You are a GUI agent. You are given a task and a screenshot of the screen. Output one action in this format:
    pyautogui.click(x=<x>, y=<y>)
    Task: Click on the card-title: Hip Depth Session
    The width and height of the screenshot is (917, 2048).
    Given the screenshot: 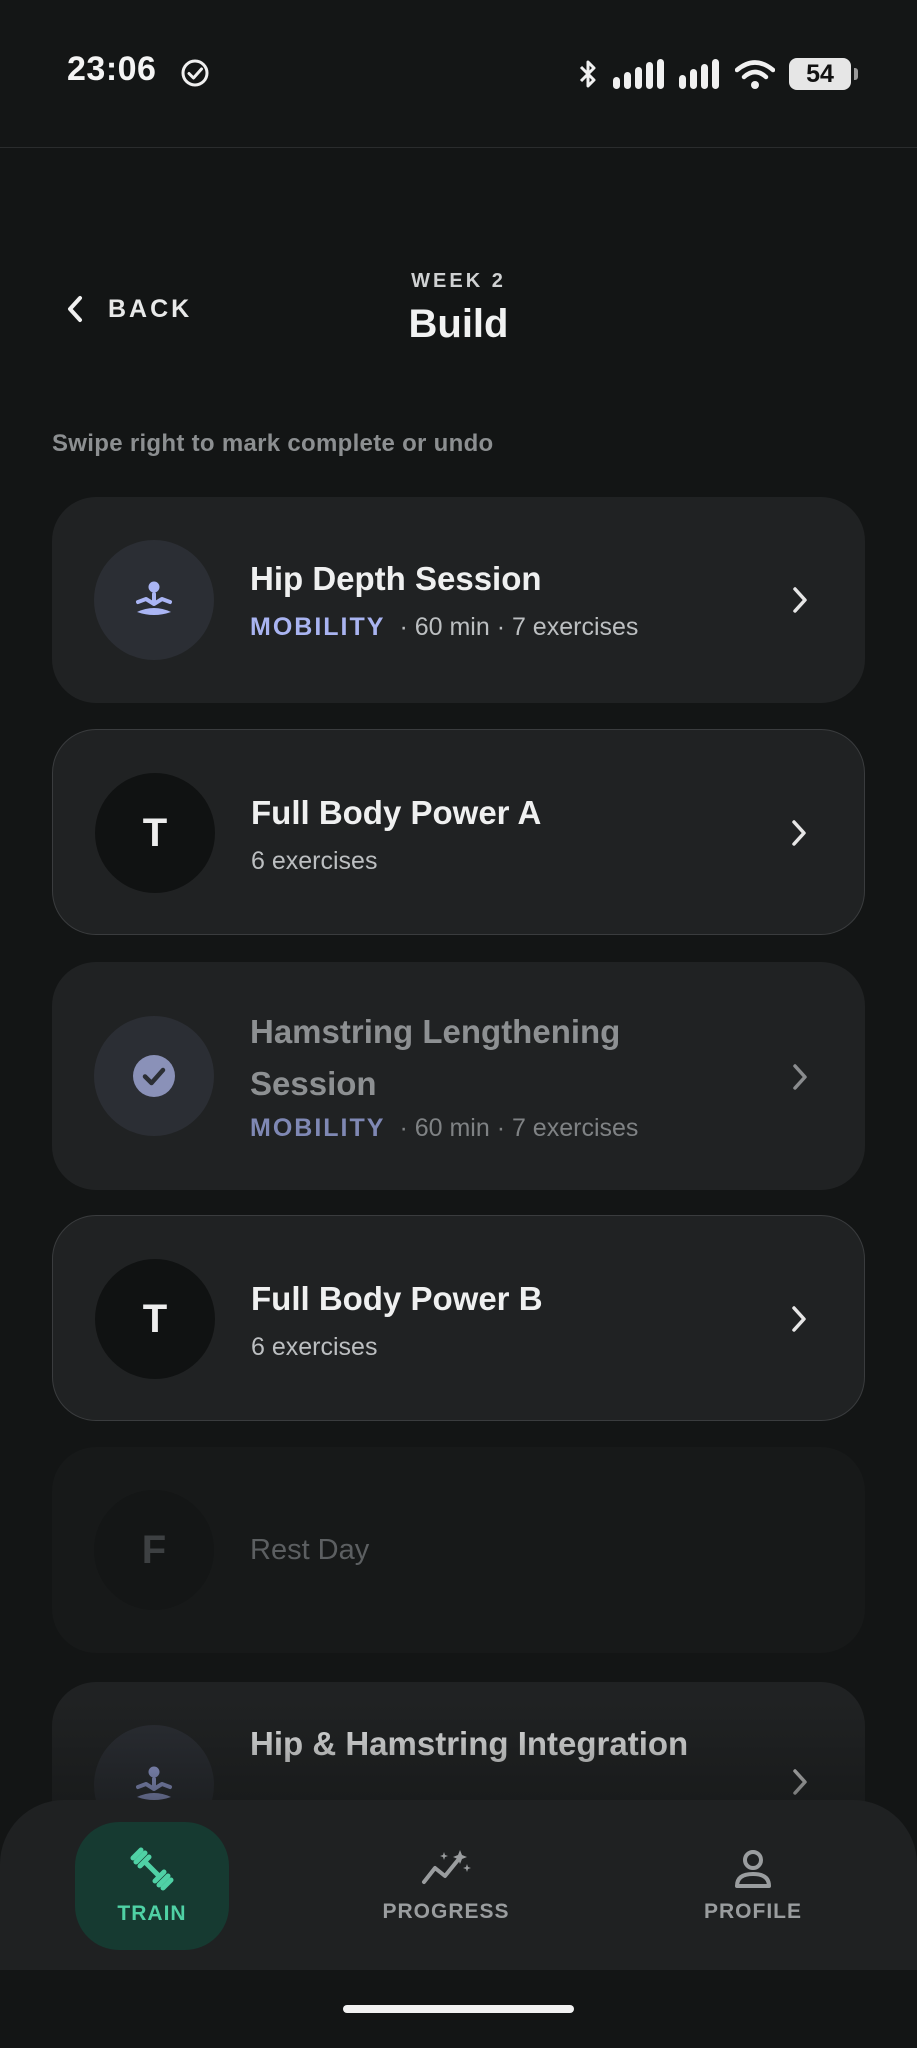 What is the action you would take?
    pyautogui.click(x=396, y=578)
    